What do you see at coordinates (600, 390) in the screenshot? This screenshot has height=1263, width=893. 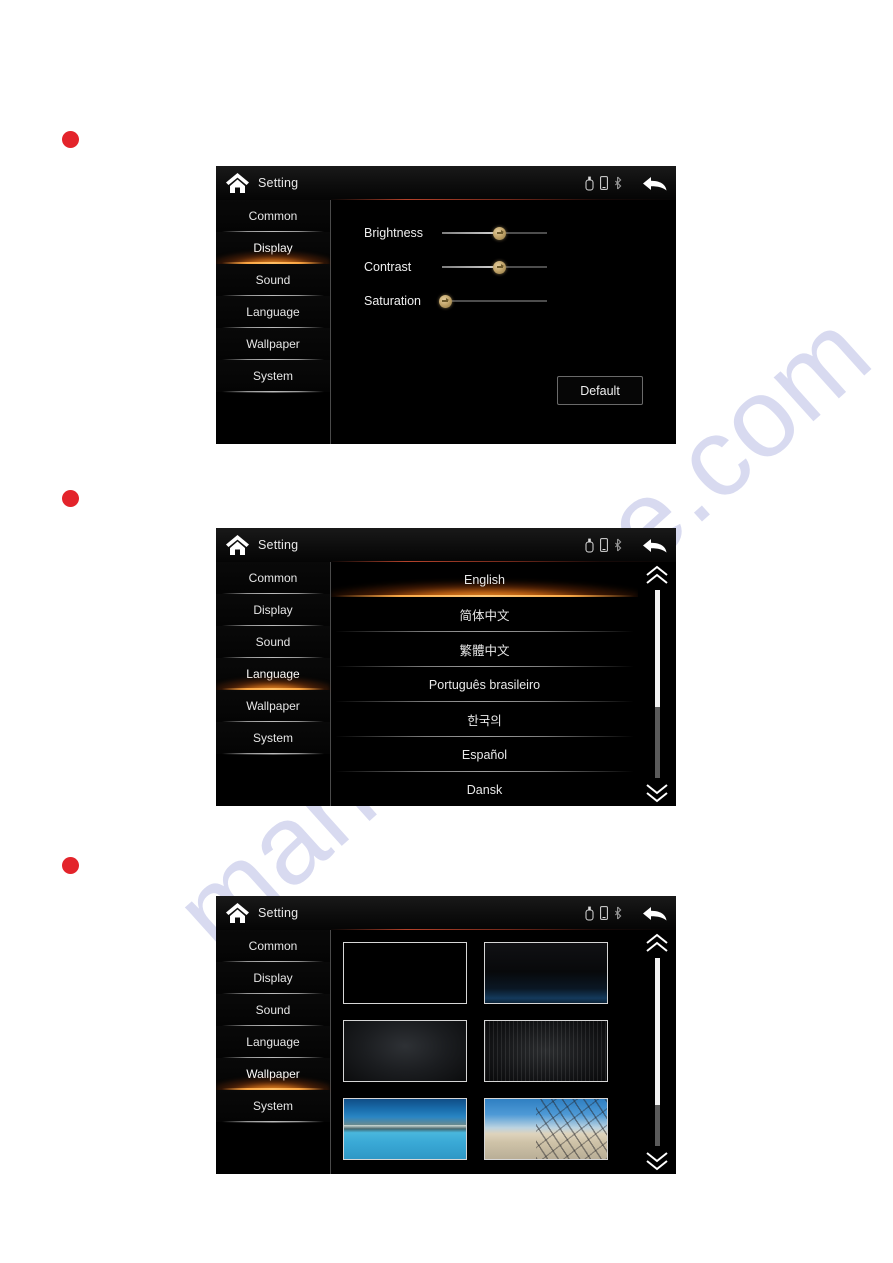 I see `default-button: Default` at bounding box center [600, 390].